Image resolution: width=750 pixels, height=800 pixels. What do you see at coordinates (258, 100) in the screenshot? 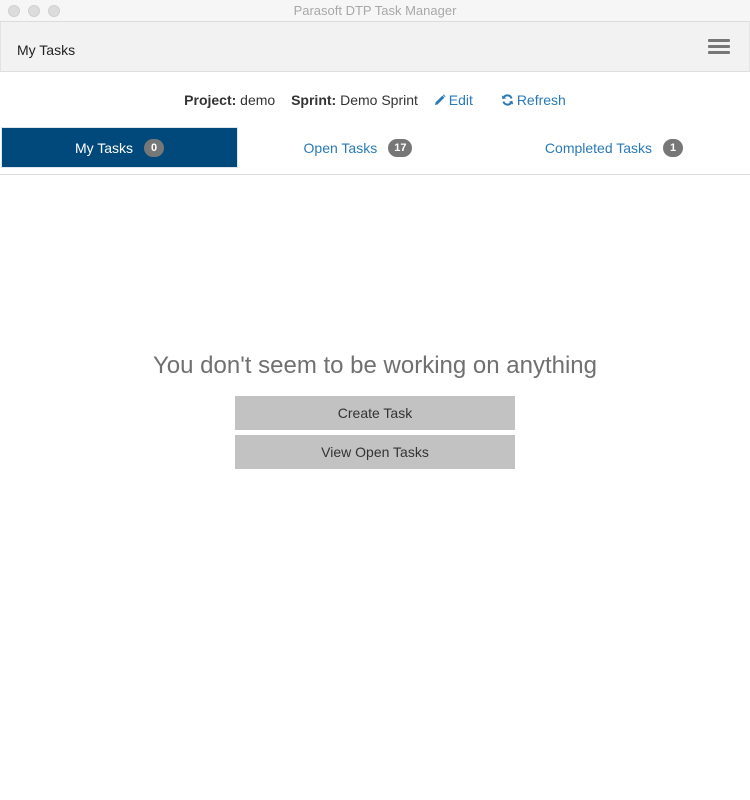
I see `project-value: demo` at bounding box center [258, 100].